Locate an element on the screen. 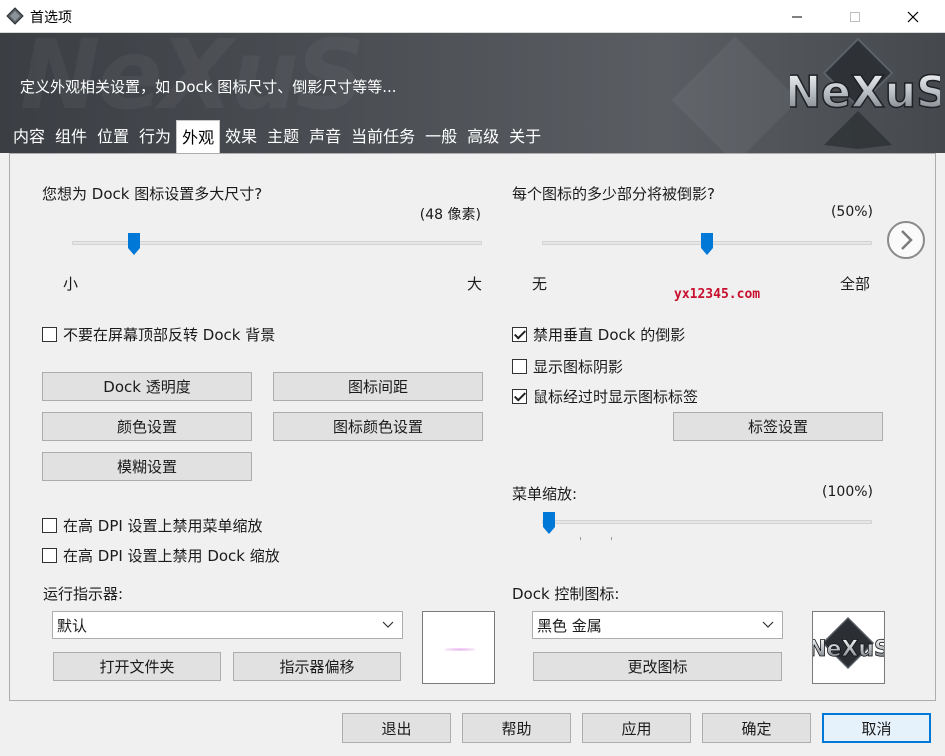 Image resolution: width=945 pixels, height=756 pixels. tab-10: 高级 is located at coordinates (483, 137).